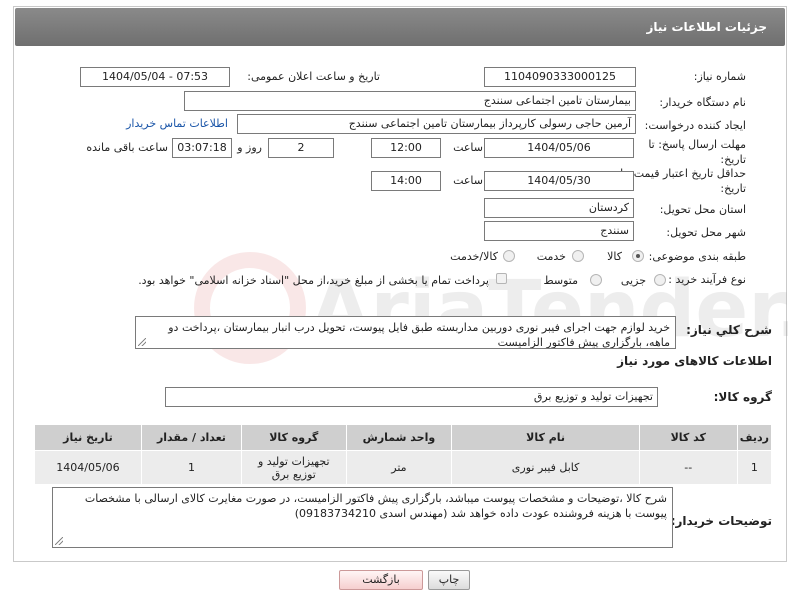 This screenshot has height=606, width=788. Describe the element at coordinates (660, 280) in the screenshot. I see `process-minor-radio` at that location.